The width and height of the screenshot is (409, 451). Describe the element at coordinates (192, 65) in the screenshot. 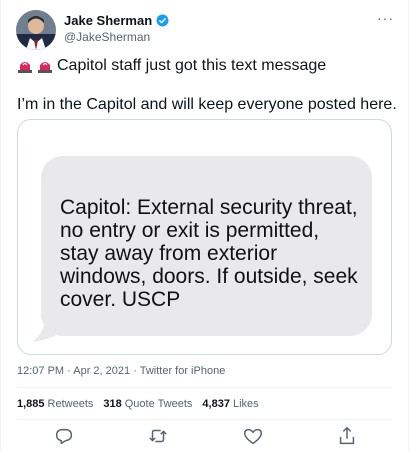

I see `tweet-text: Capitol staff just got this text message` at that location.